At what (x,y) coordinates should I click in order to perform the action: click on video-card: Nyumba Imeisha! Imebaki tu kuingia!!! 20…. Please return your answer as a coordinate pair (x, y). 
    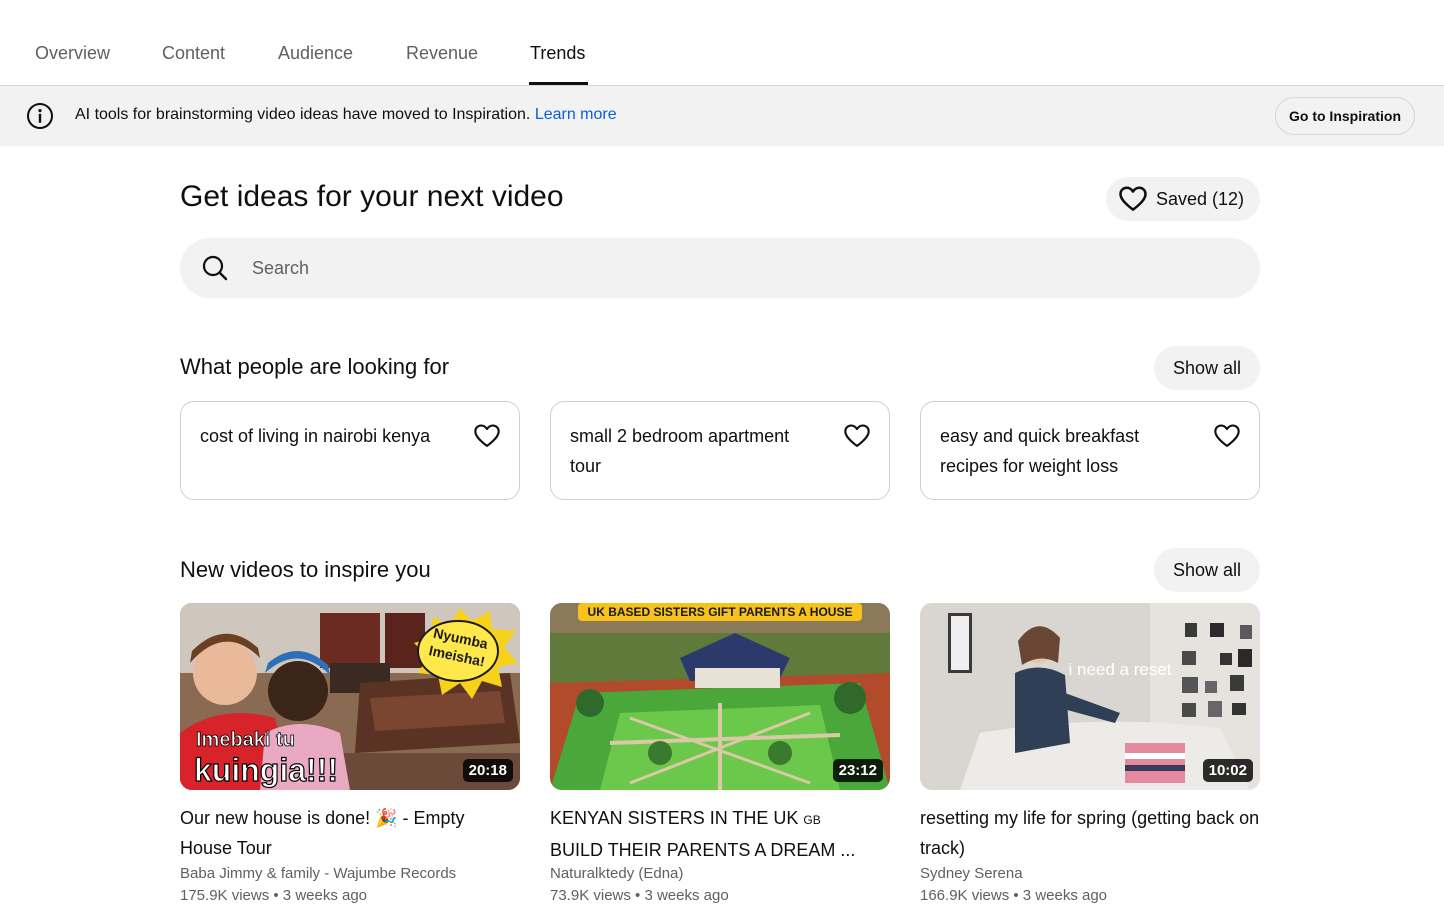
    Looking at the image, I should click on (350, 753).